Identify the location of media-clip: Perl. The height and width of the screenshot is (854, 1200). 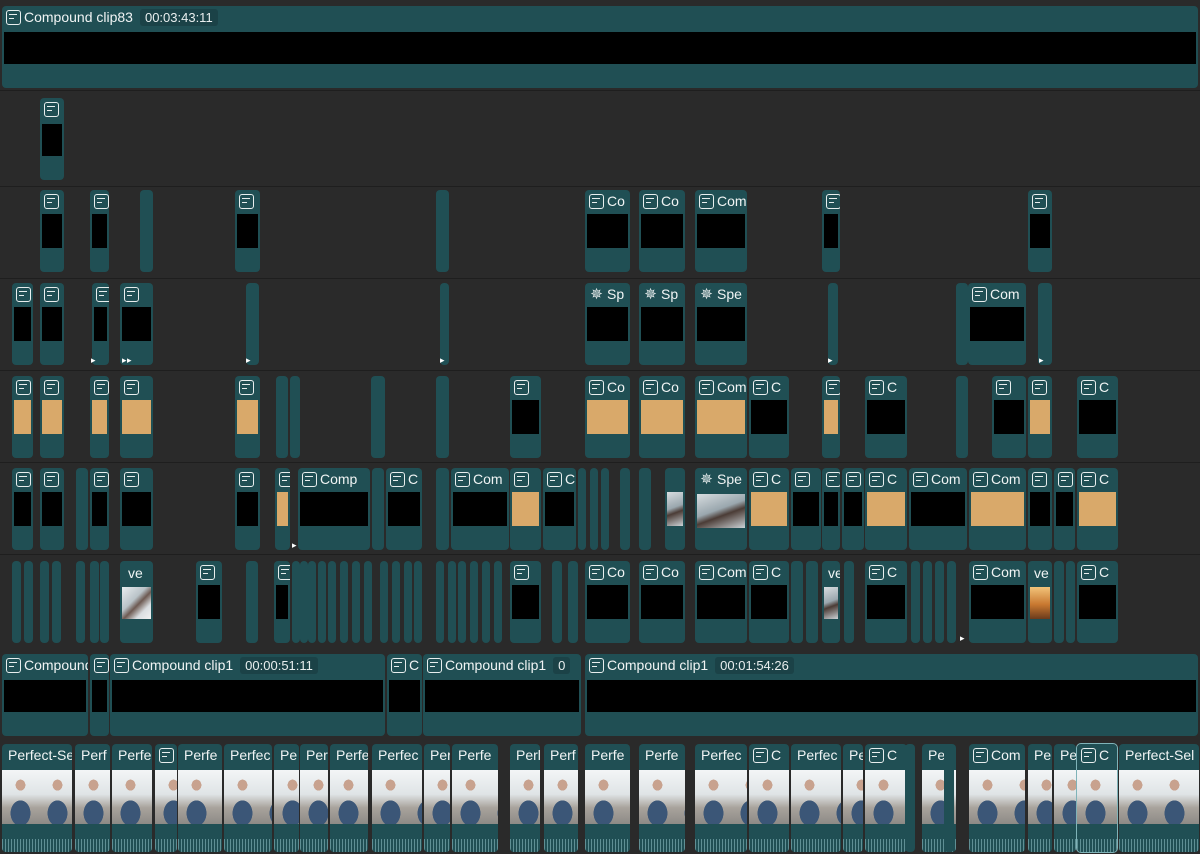
(525, 798).